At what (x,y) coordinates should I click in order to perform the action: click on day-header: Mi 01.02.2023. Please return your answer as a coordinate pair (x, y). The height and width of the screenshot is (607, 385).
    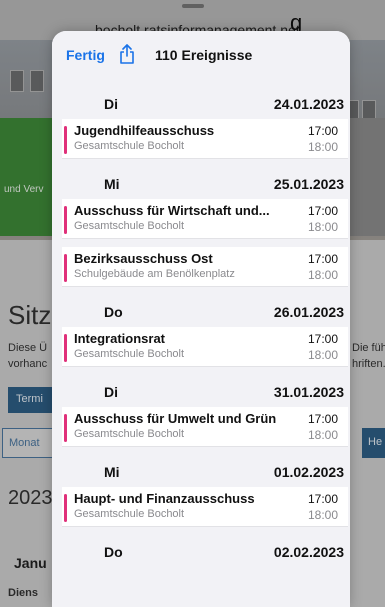
    Looking at the image, I should click on (201, 471).